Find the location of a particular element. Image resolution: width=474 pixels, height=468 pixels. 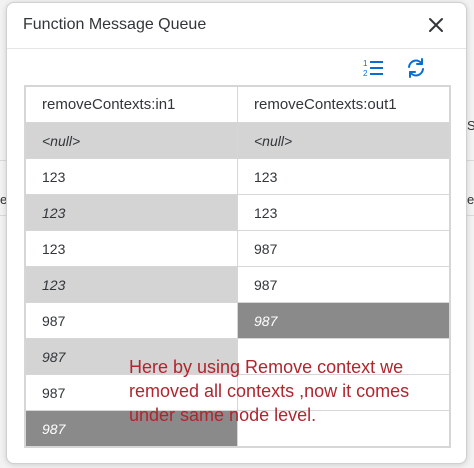

column-header-out1: removeContexts:out1 is located at coordinates (343, 104).